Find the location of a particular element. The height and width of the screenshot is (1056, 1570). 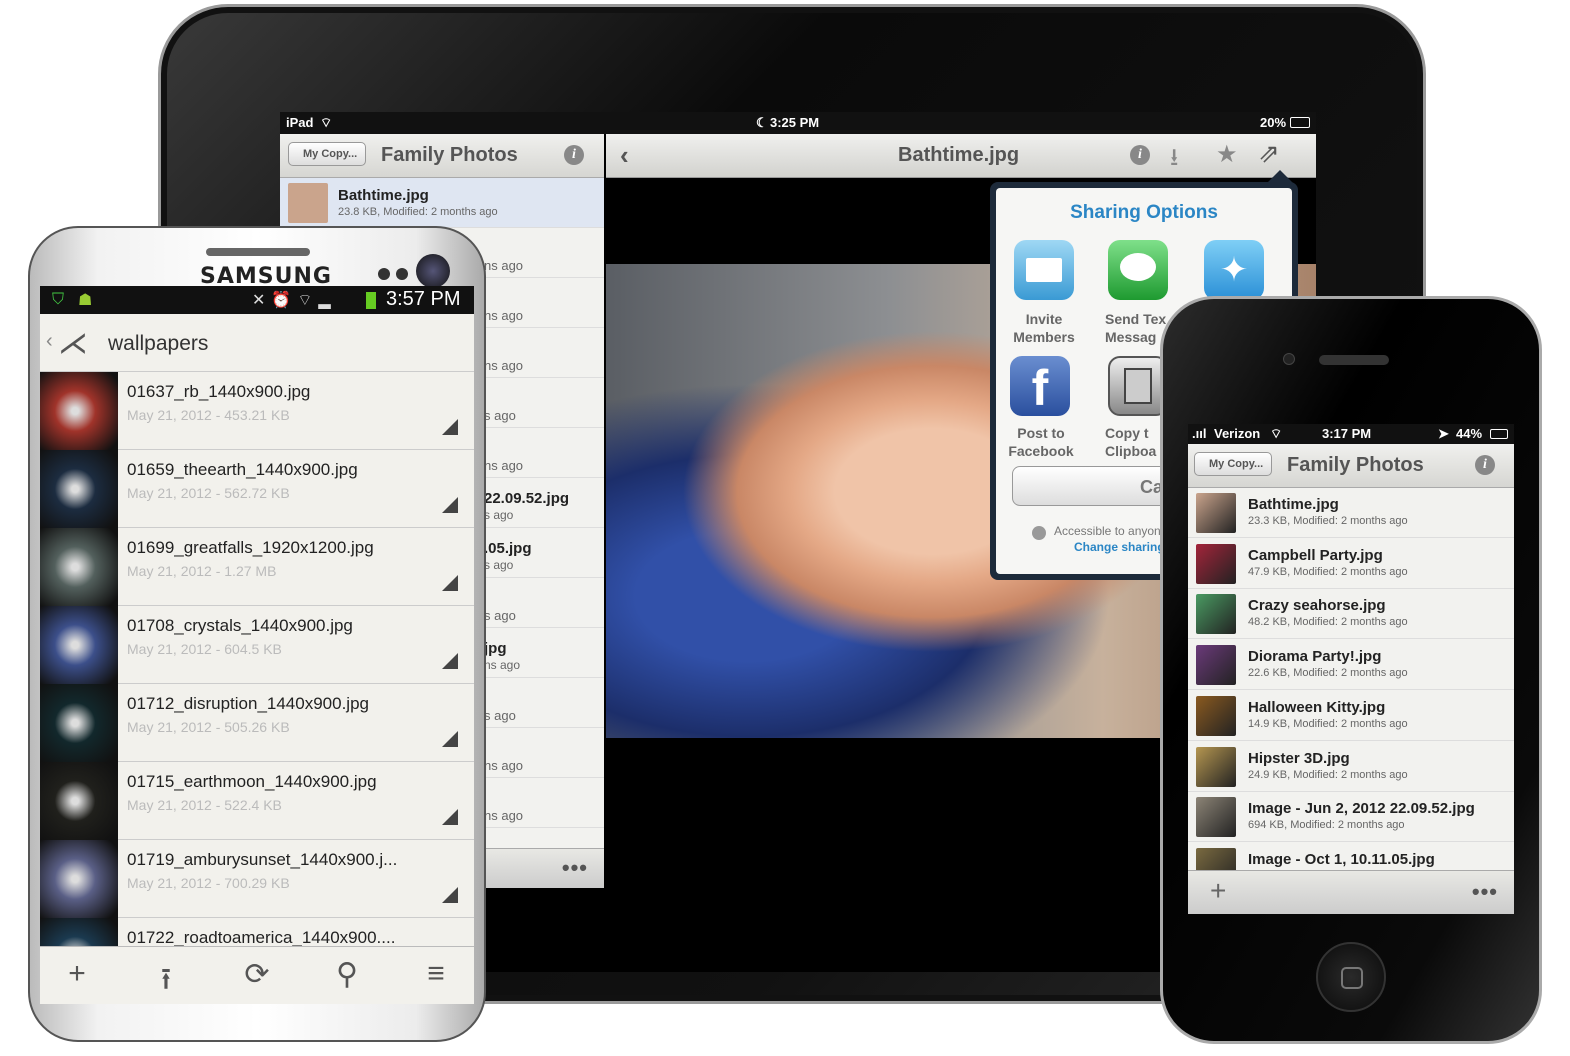

share-icon: ⇗ is located at coordinates (1269, 153).